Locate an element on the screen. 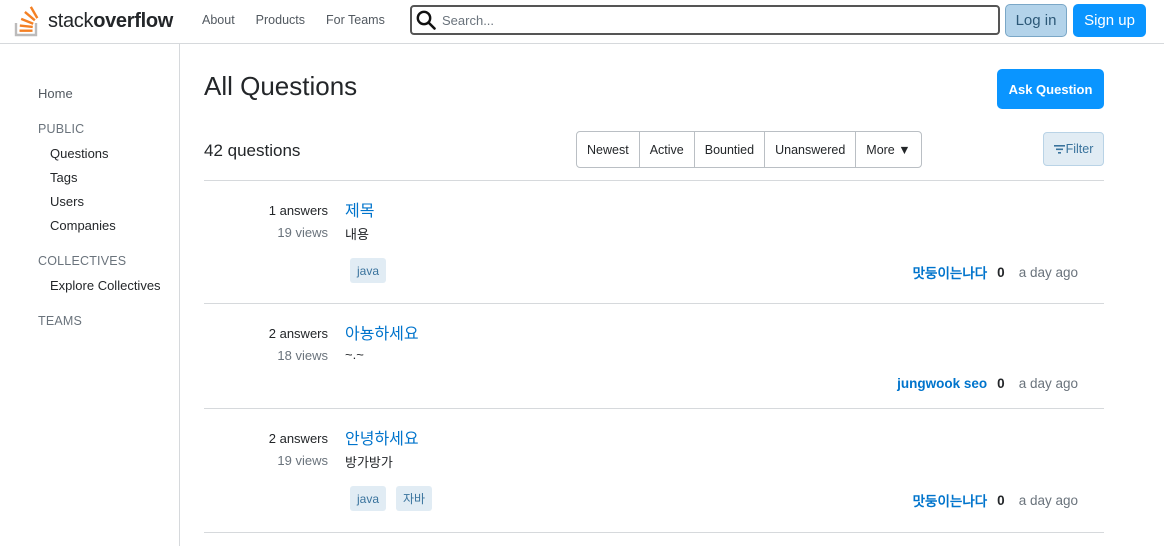  page-title: All Questions is located at coordinates (281, 86).